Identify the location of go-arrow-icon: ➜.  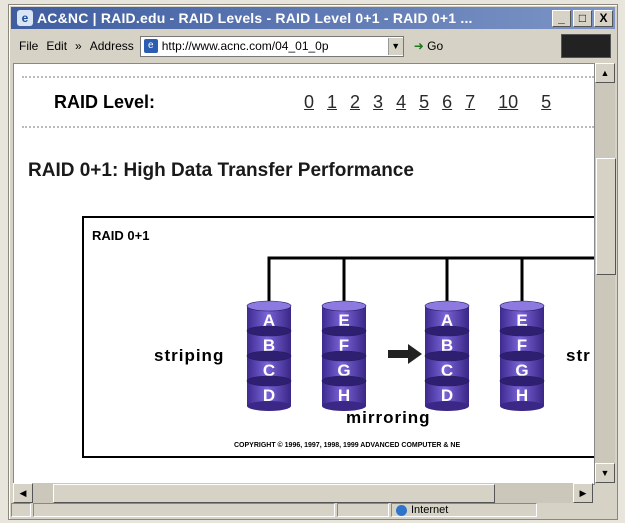
(418, 46).